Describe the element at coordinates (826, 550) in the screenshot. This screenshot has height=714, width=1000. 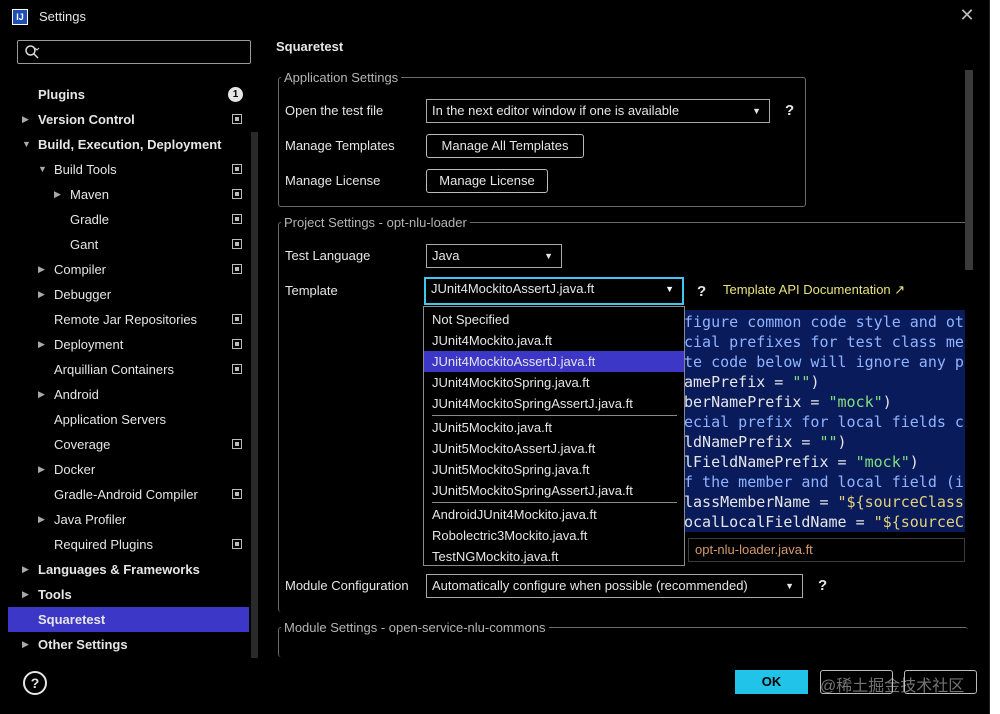
I see `template-file-field: opt-nlu-loader.java.ft` at that location.